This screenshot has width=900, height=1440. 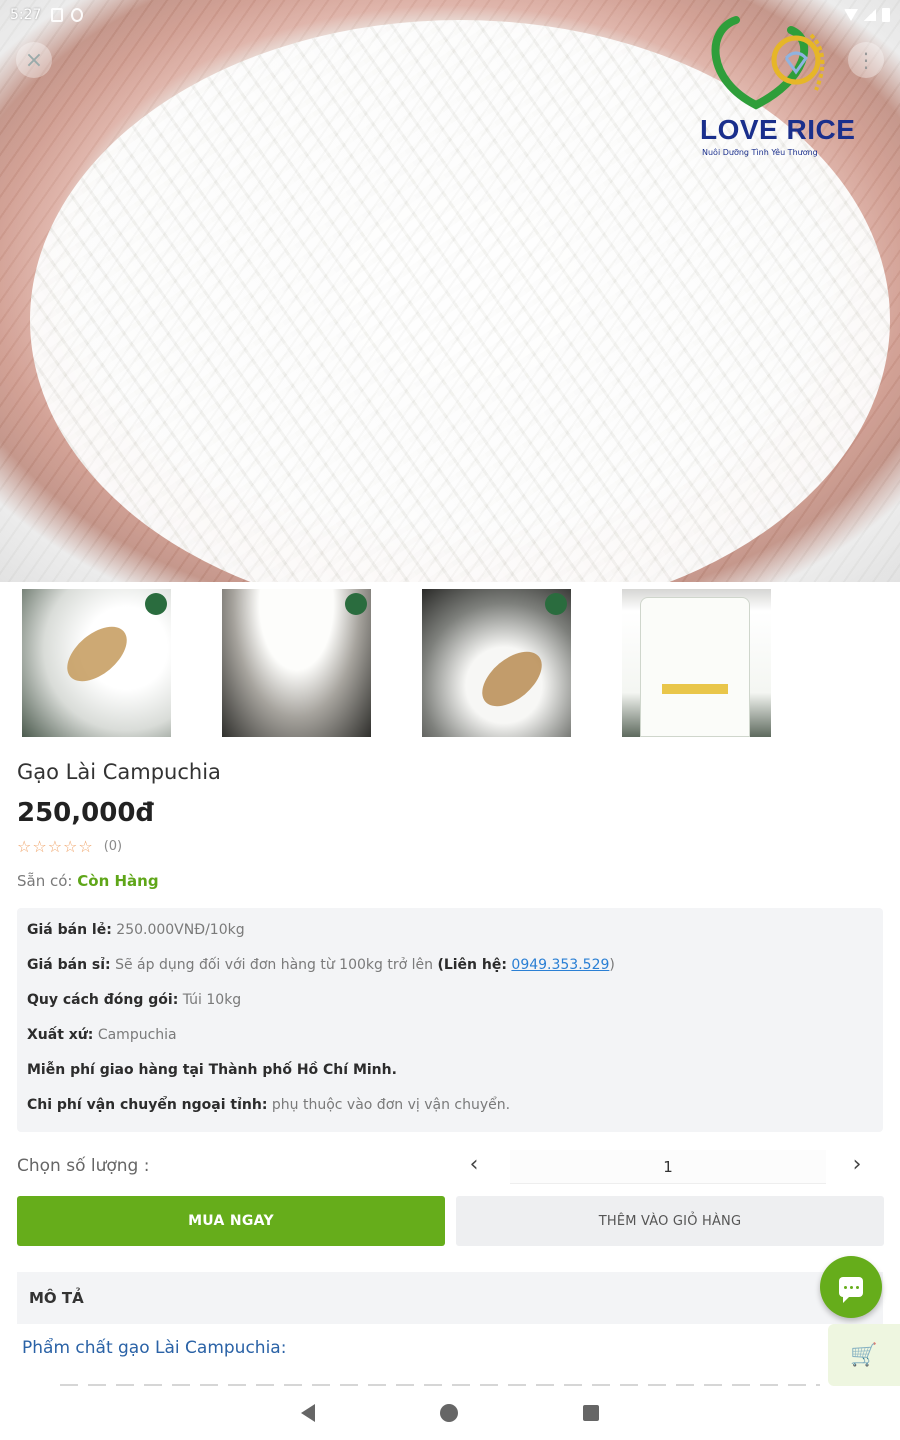 I want to click on origin-line: Xuất xứ: Campuchia, so click(x=450, y=1044).